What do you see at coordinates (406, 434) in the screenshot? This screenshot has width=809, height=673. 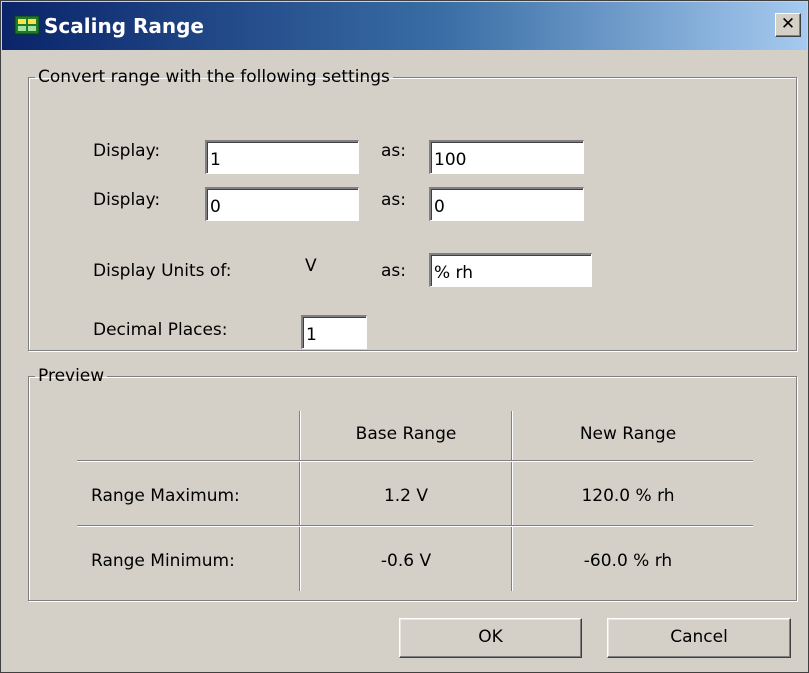 I see `preview-header-base: Base Range` at bounding box center [406, 434].